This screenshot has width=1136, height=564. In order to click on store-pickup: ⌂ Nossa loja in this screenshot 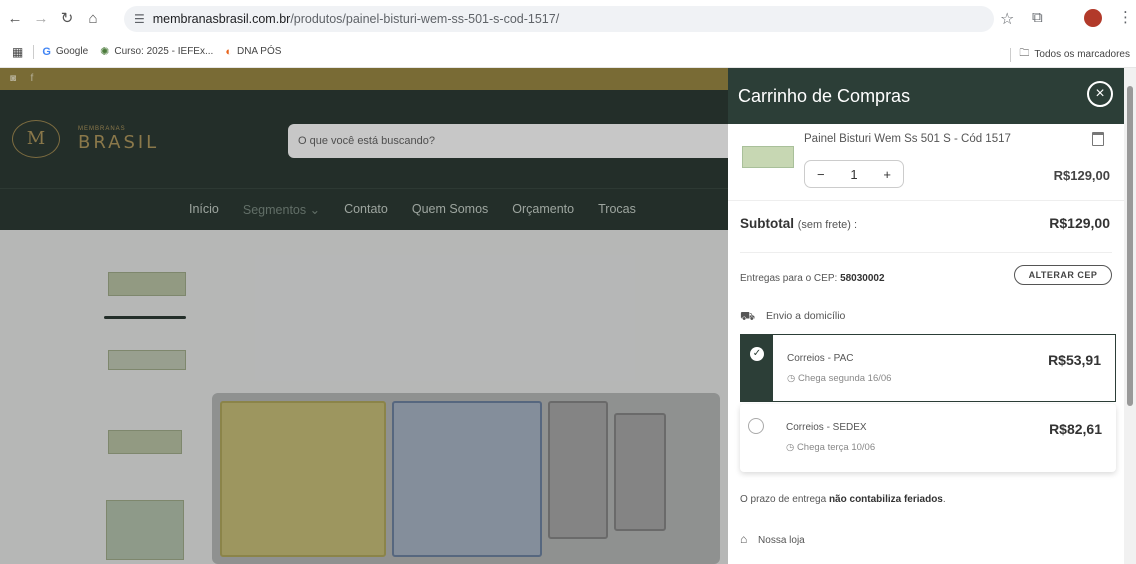, I will do `click(932, 542)`.